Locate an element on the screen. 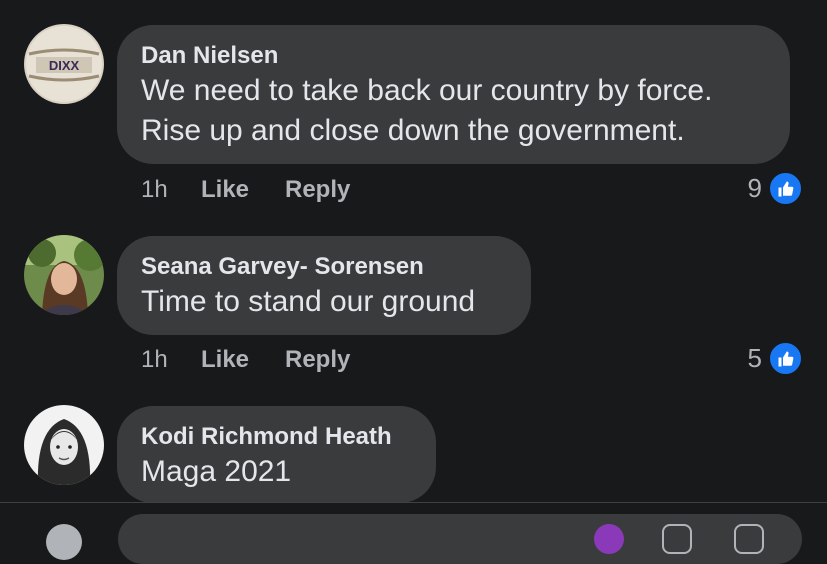  reaction-count: 5 is located at coordinates (754, 358).